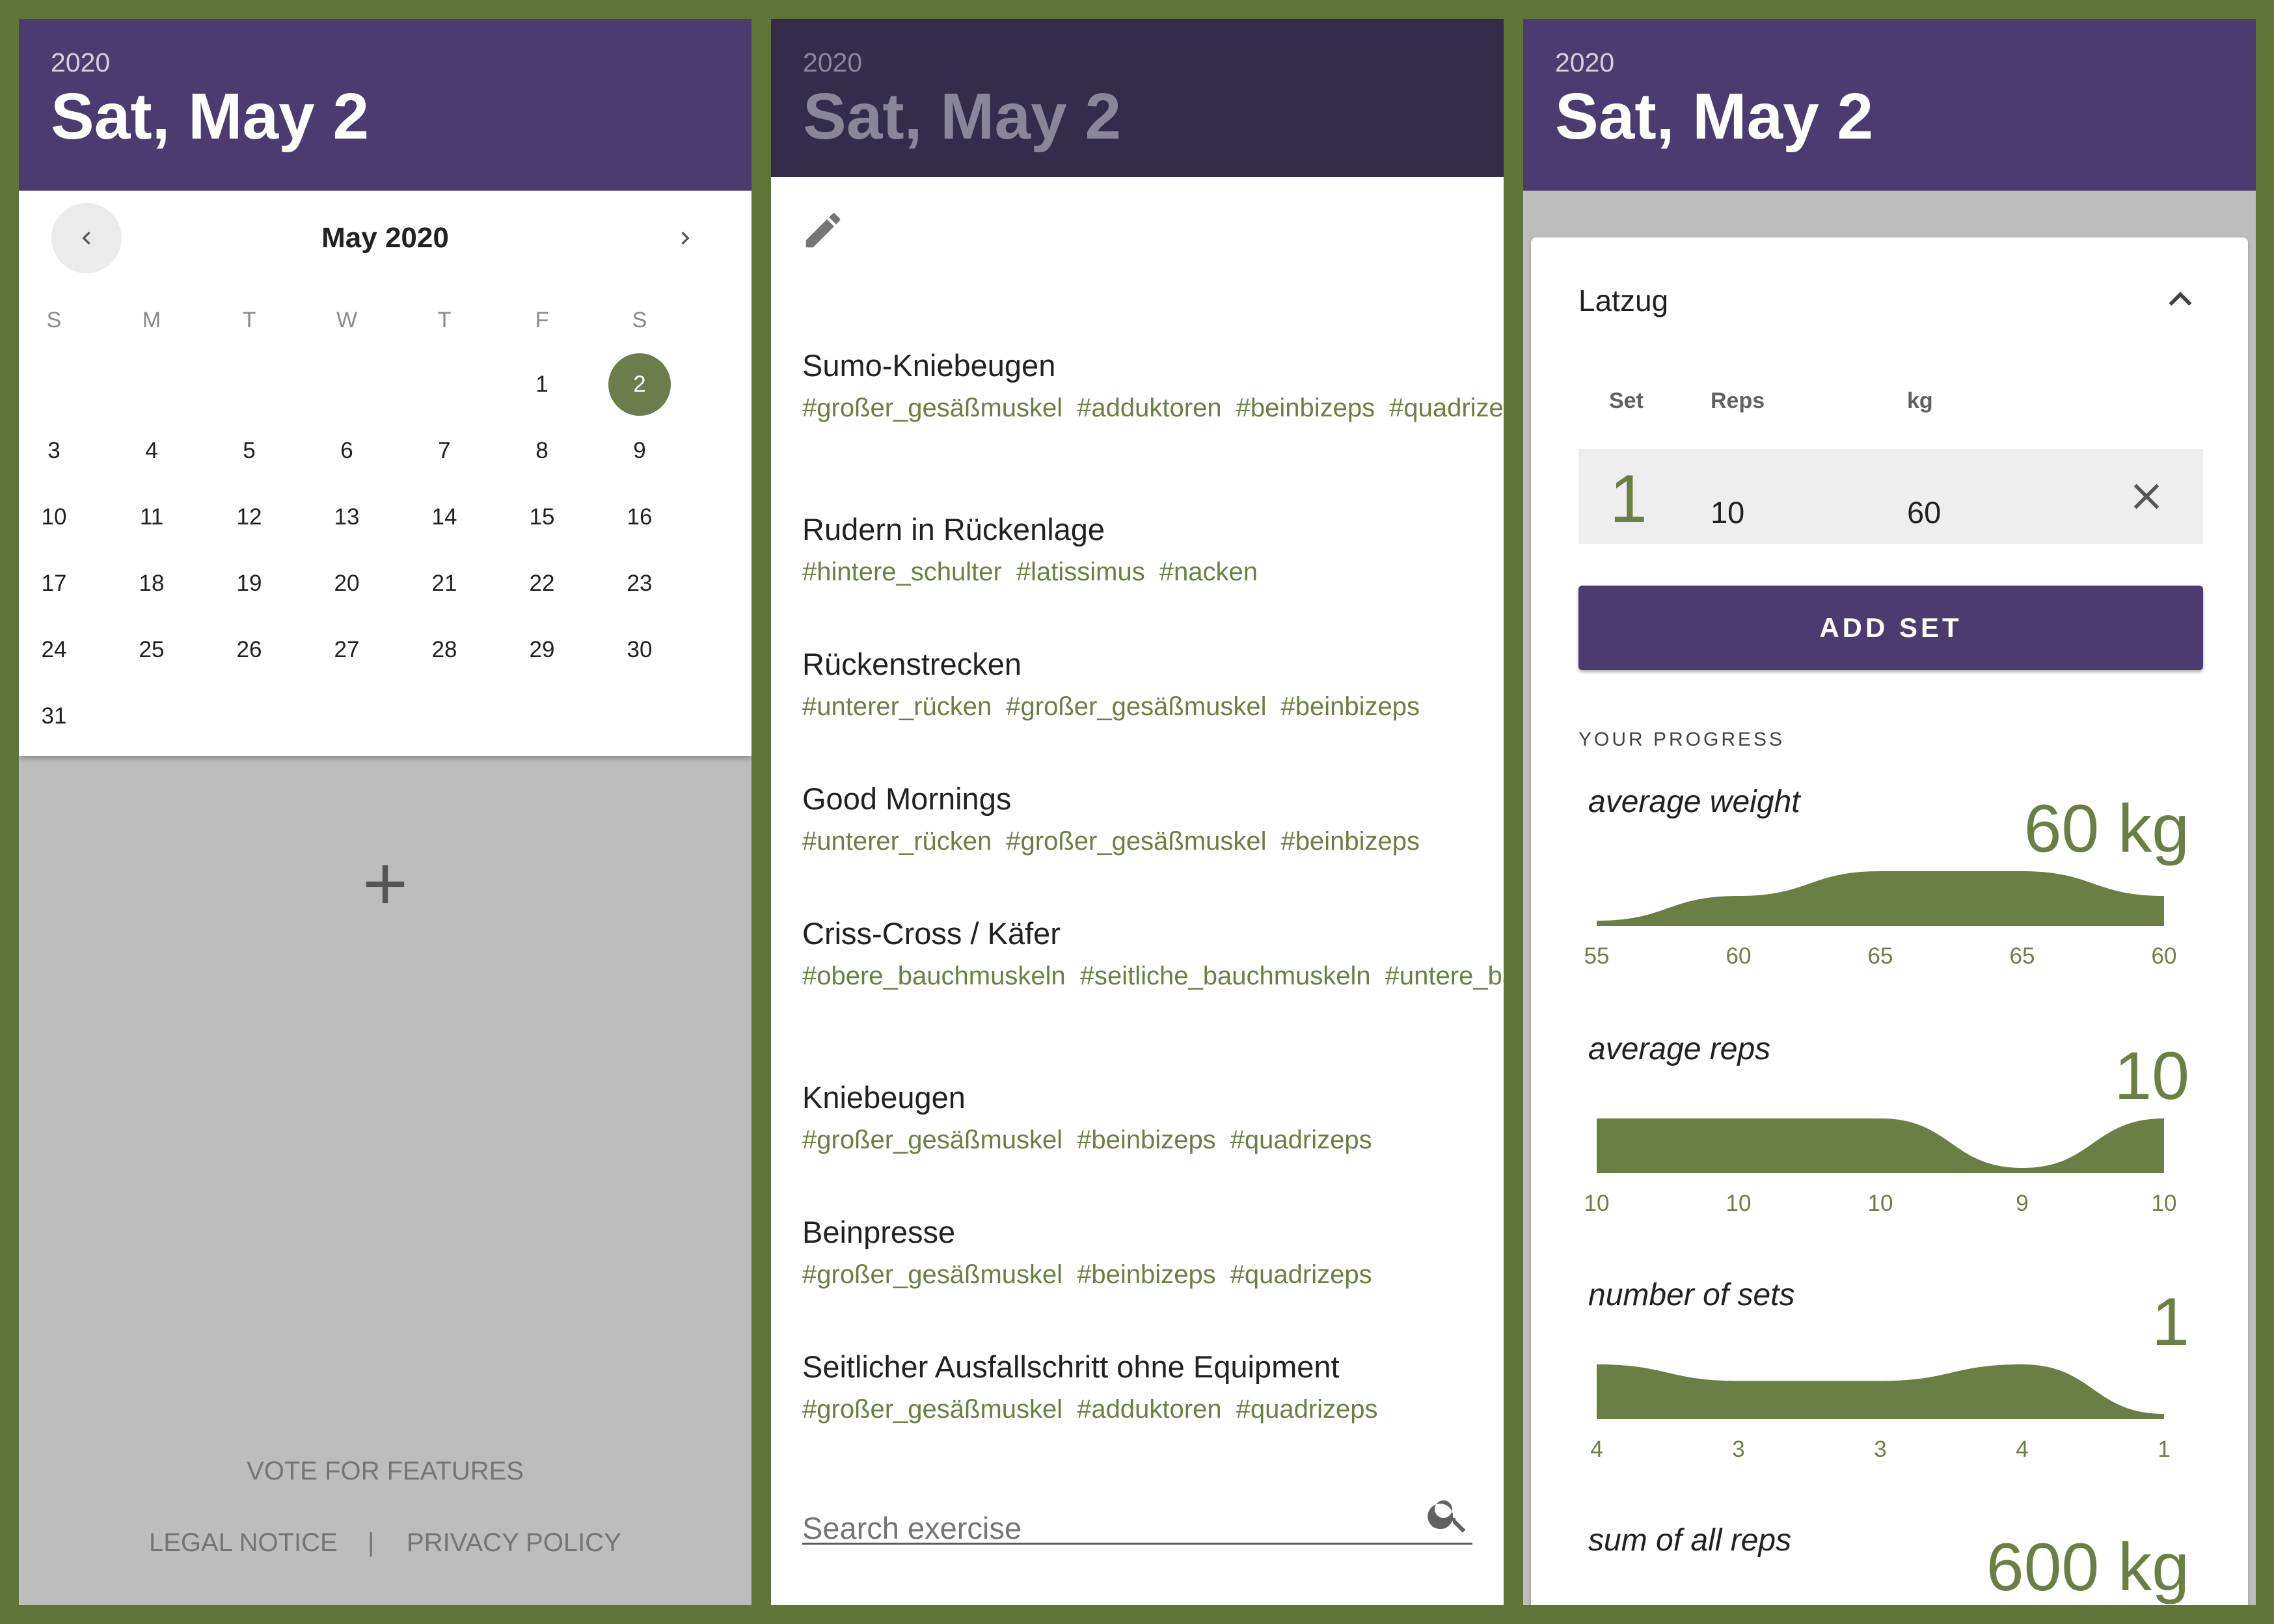 Image resolution: width=2274 pixels, height=1624 pixels. Describe the element at coordinates (1626, 400) in the screenshot. I see `column-set: Set` at that location.